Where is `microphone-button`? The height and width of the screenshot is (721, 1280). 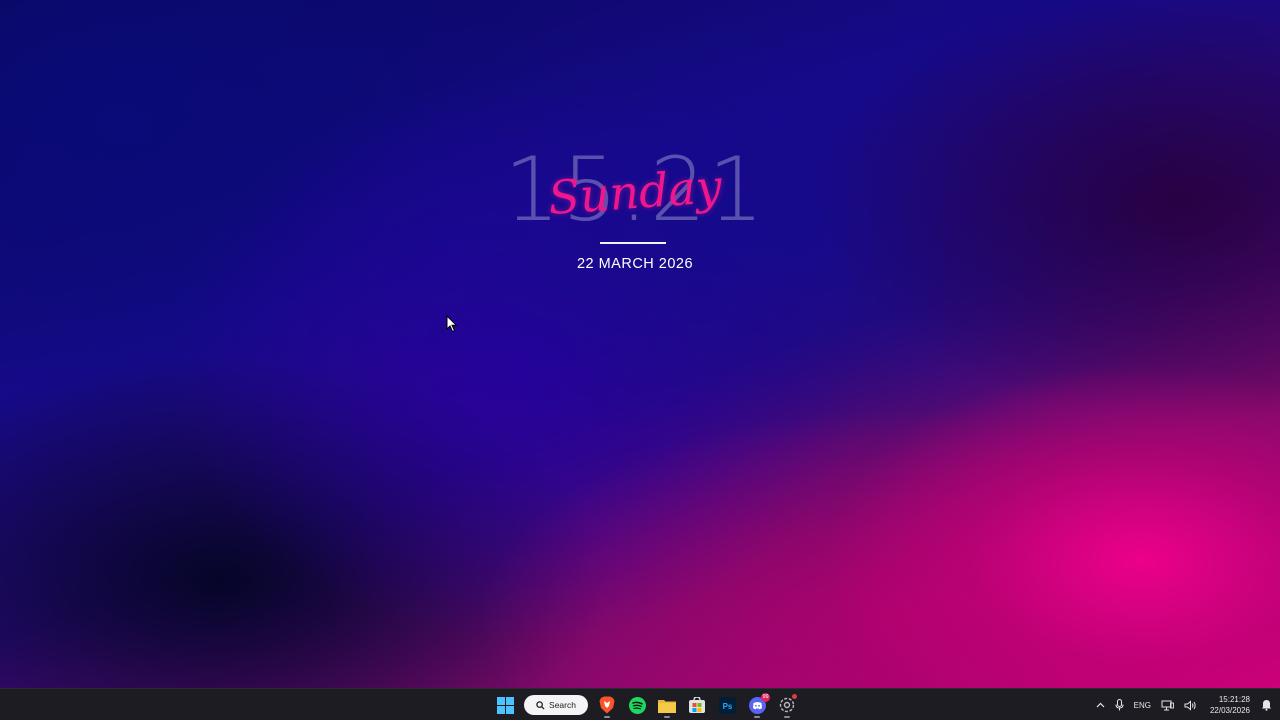 microphone-button is located at coordinates (1119, 705).